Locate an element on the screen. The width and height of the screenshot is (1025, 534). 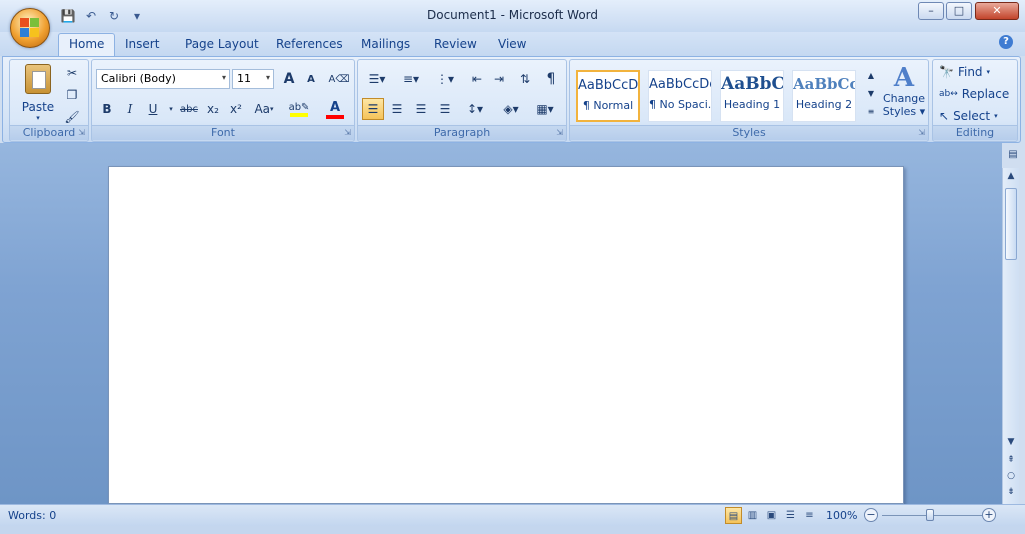
shrink-font-button: A is located at coordinates (311, 79).